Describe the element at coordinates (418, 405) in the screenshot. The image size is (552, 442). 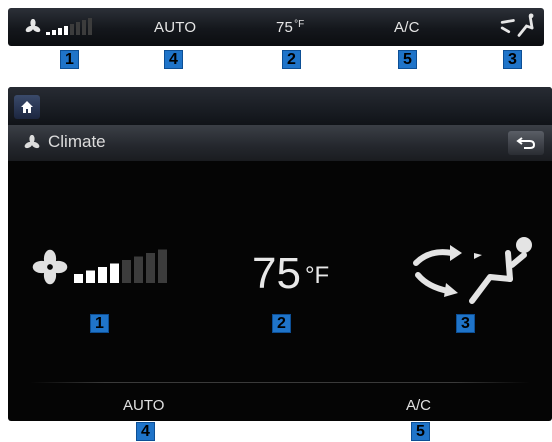
I see `ac-button: A/C` at that location.